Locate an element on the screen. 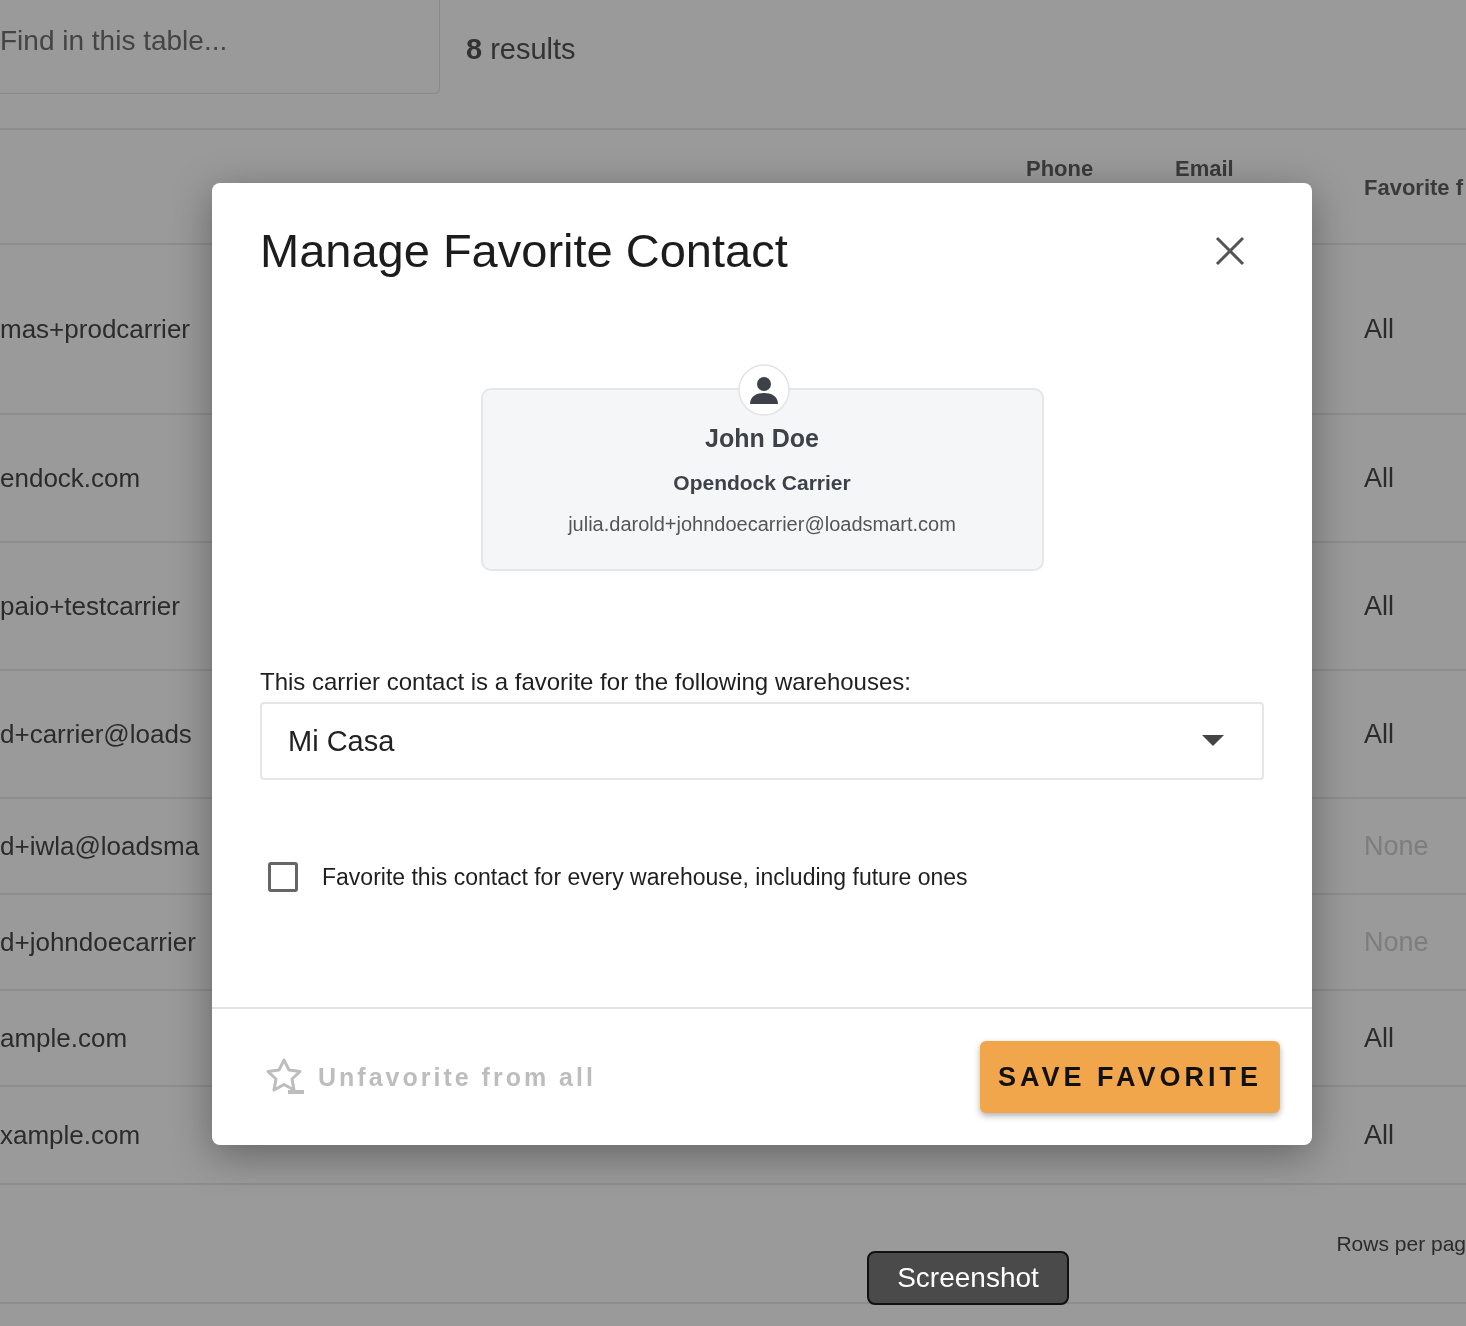 This screenshot has width=1466, height=1326. tooltip: Screenshot is located at coordinates (968, 1278).